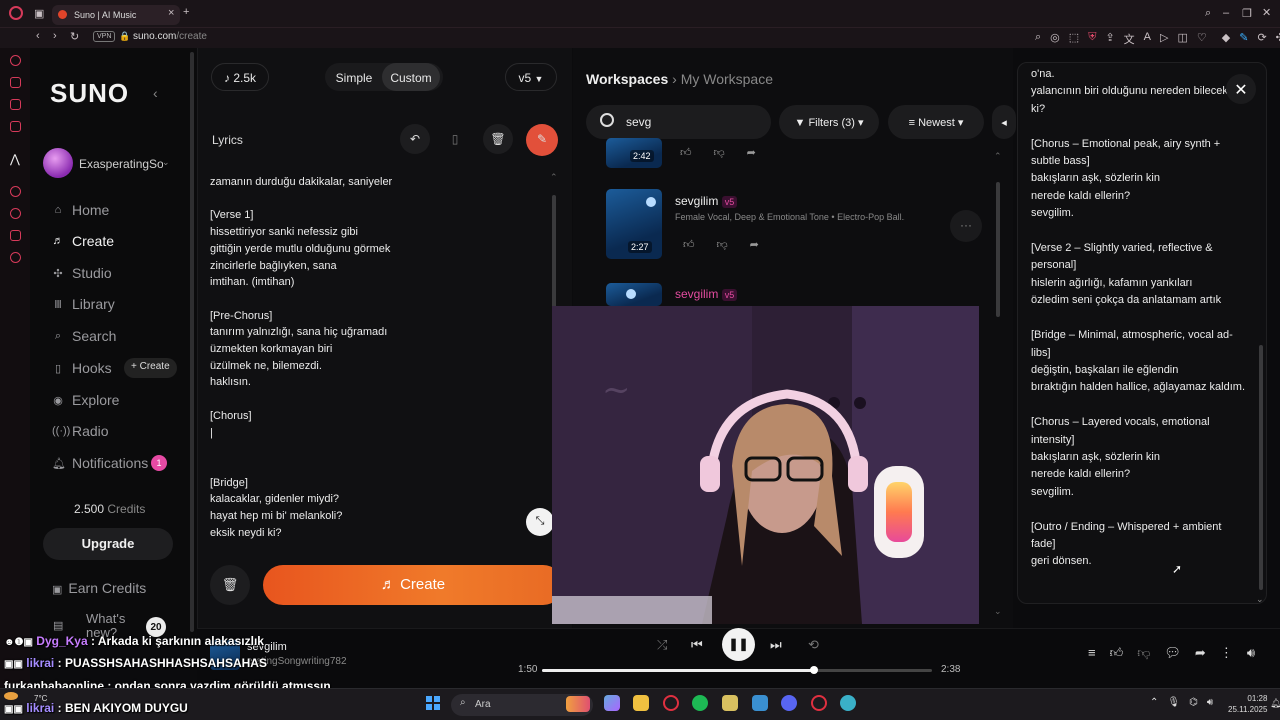 Image resolution: width=1280 pixels, height=720 pixels. Describe the element at coordinates (1226, 13) in the screenshot. I see `minimize-icon: –` at that location.